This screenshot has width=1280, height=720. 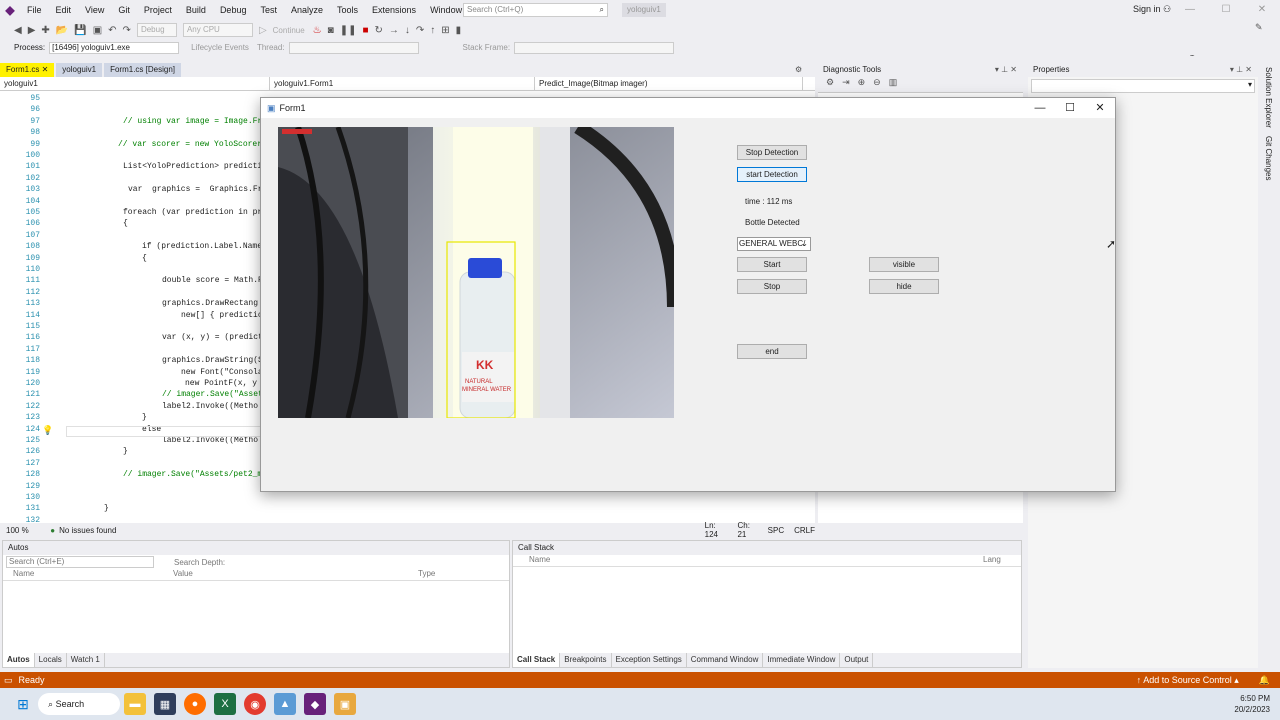 I want to click on autos-tab-autos: Autos, so click(x=19, y=660).